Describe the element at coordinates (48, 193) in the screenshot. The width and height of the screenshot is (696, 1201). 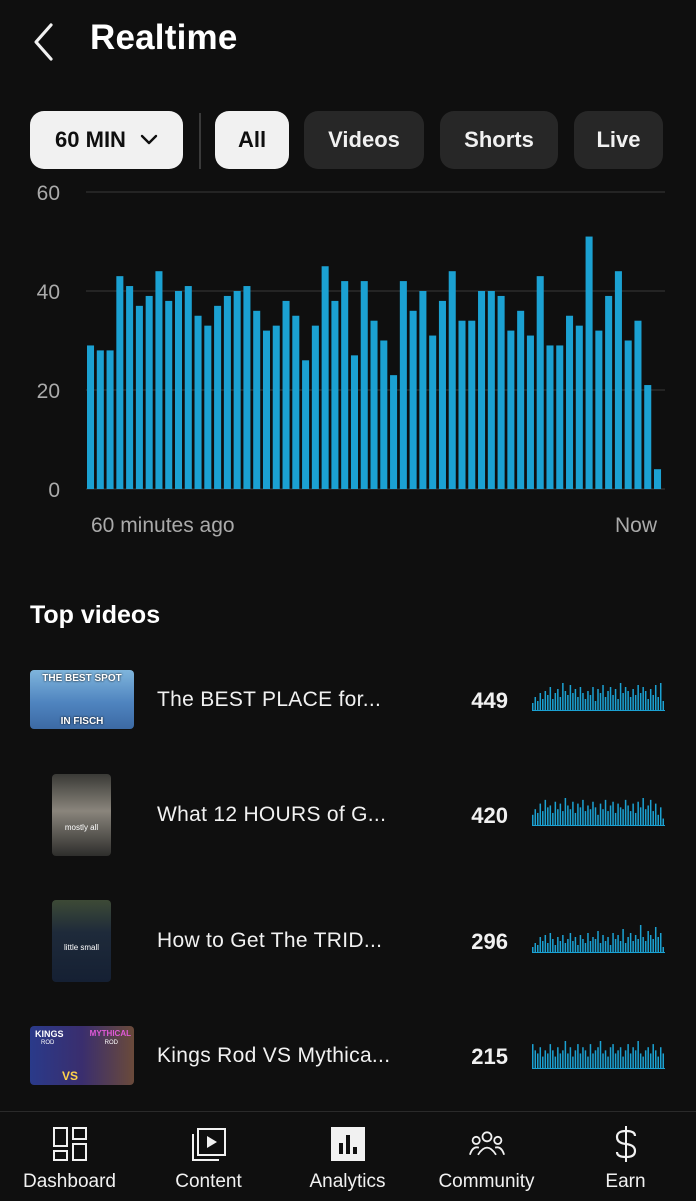
I see `y-tick-label: 60` at that location.